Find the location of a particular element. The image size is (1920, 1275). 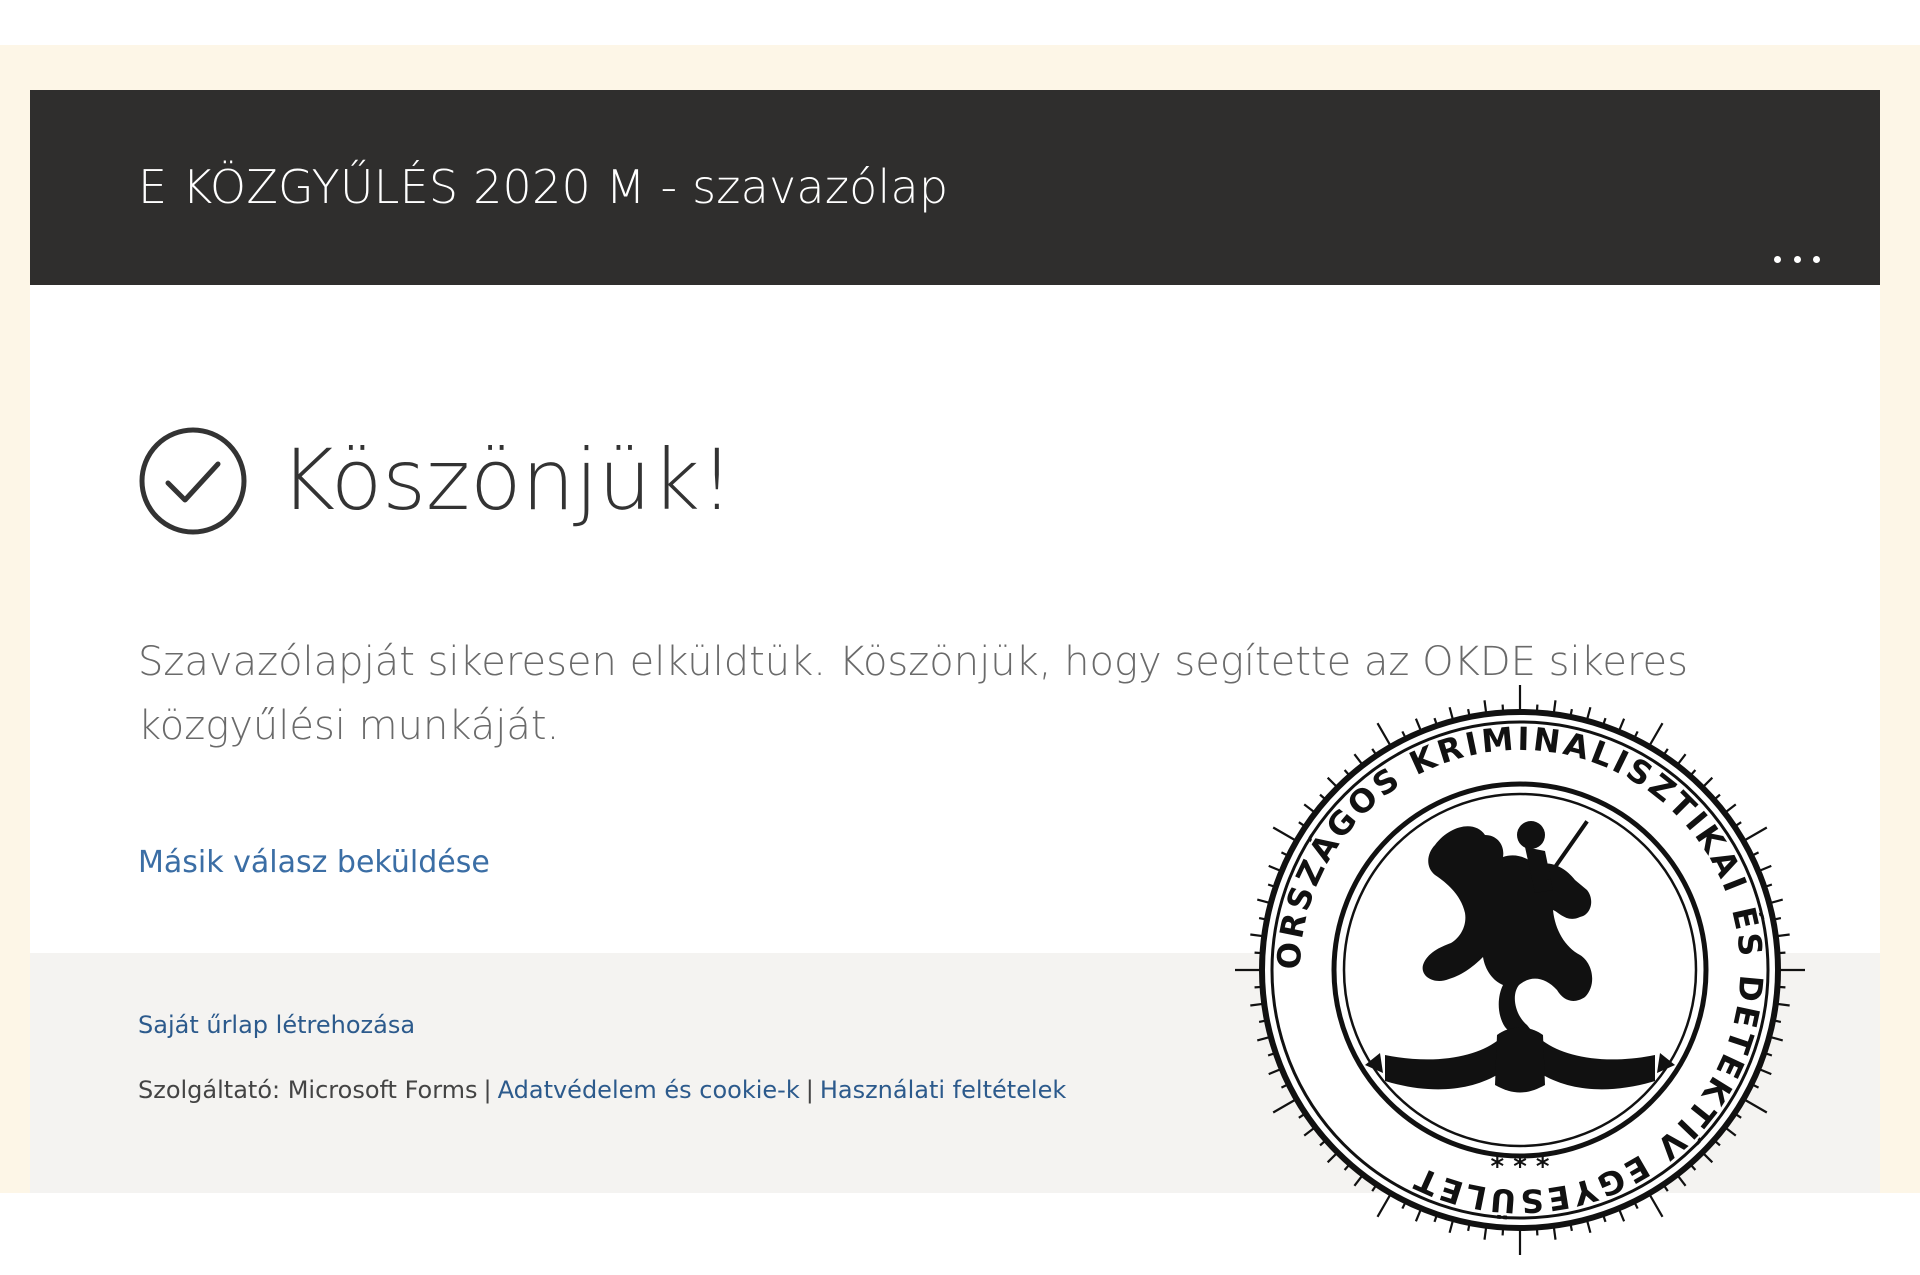

privacy-cookies-link: Adatvédelem és cookie-k is located at coordinates (649, 1090).